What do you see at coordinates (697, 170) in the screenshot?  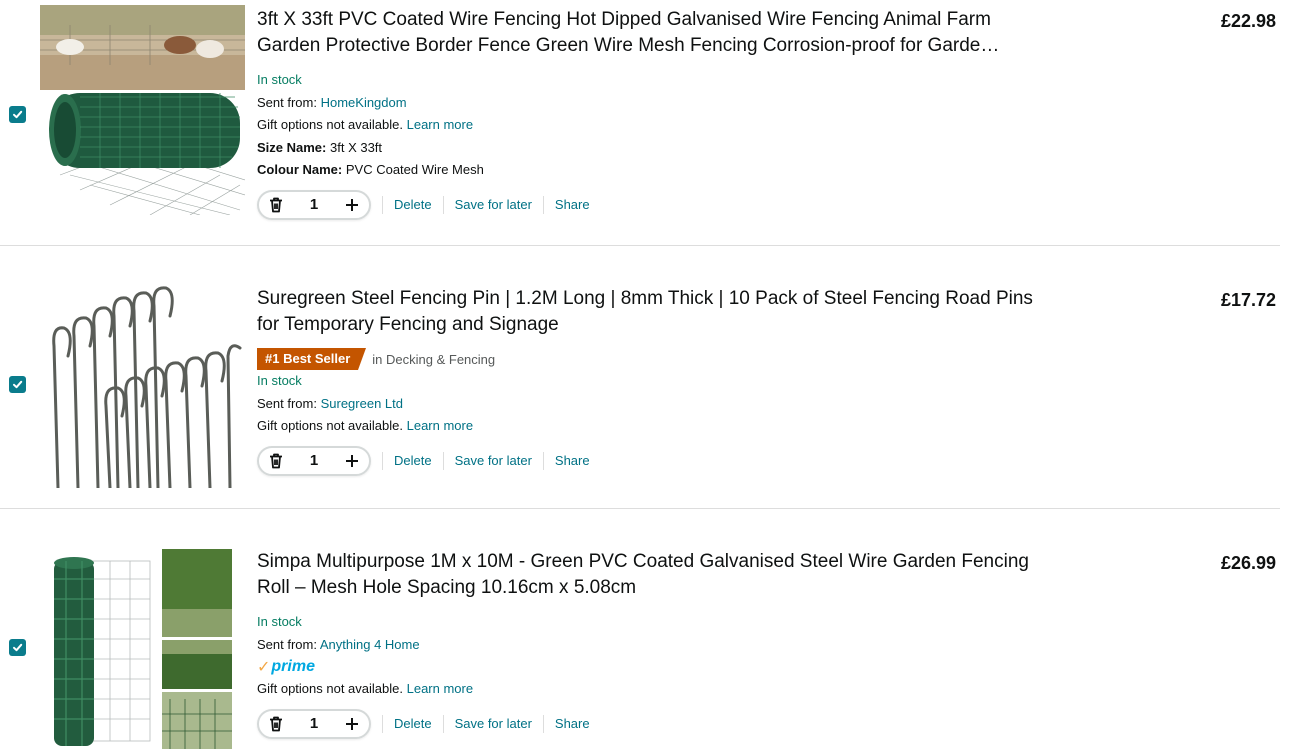 I see `colour-name: Colour Name: PVC Coated Wire Mesh` at bounding box center [697, 170].